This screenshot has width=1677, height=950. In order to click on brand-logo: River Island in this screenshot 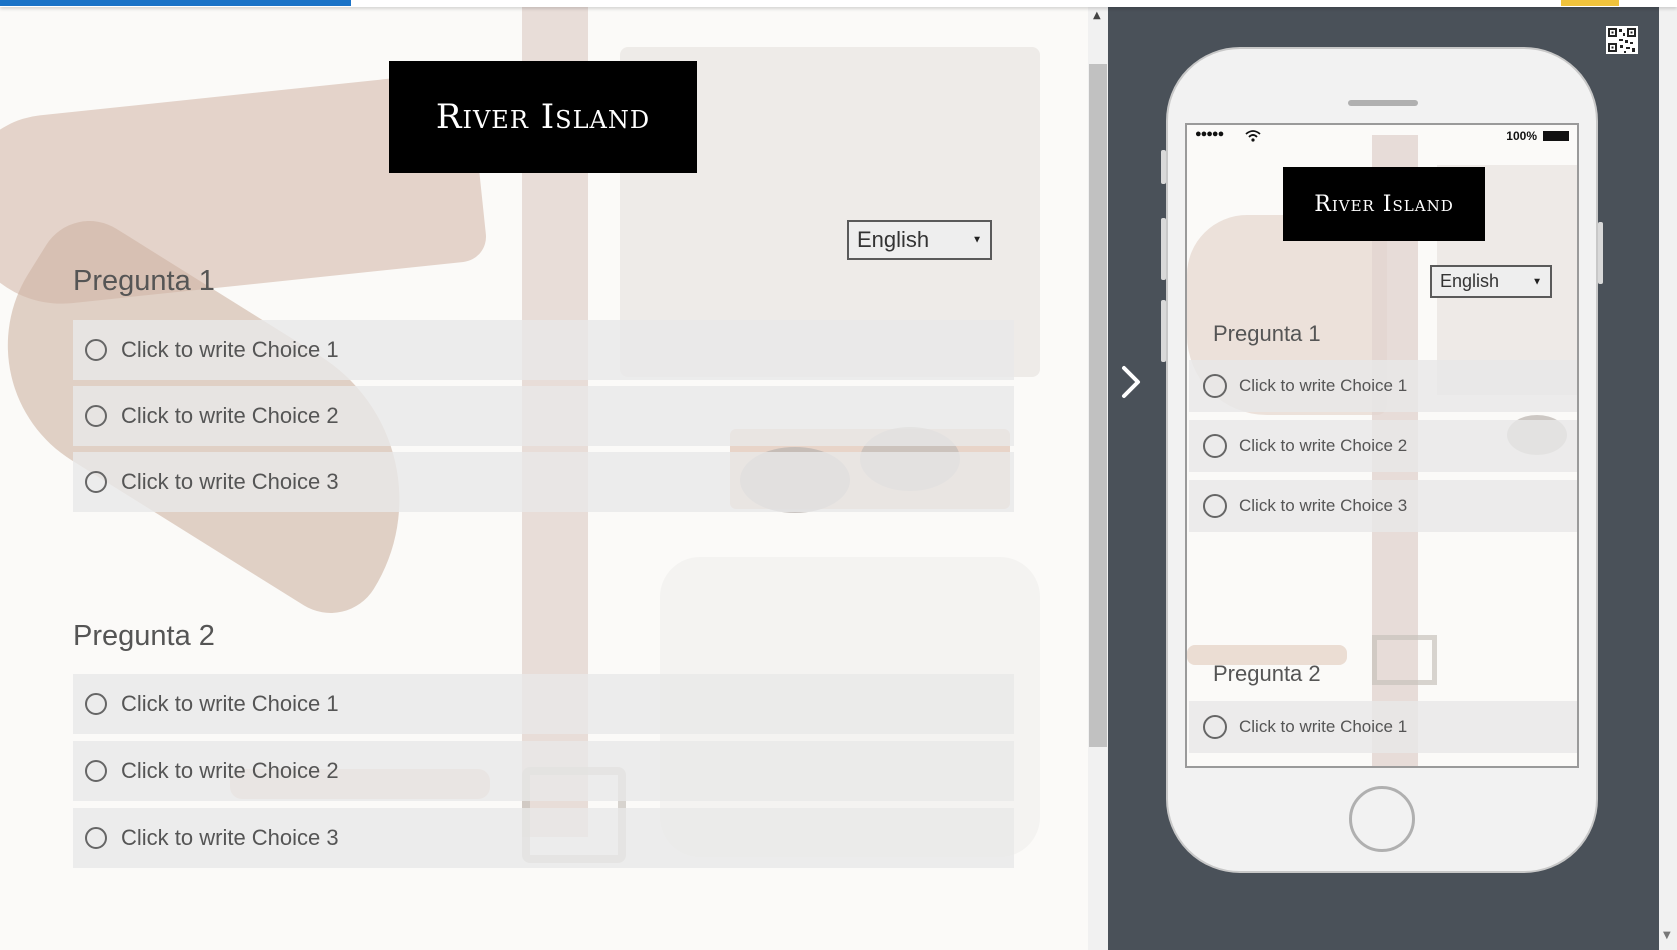, I will do `click(543, 117)`.